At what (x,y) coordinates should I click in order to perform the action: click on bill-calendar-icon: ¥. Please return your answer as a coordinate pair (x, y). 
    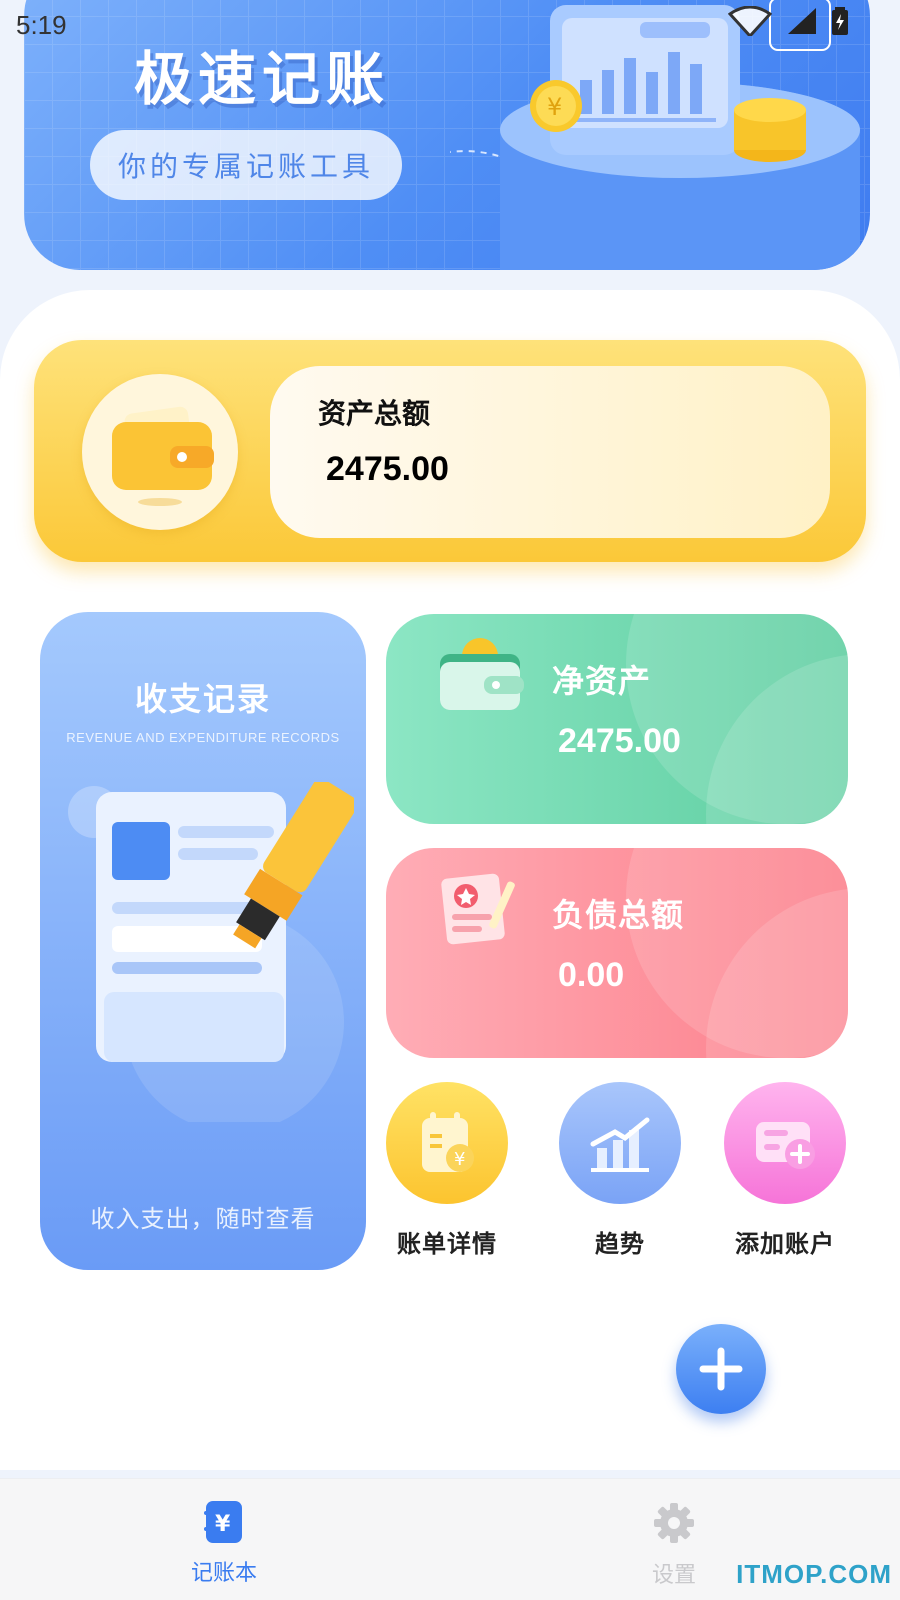
    Looking at the image, I should click on (447, 1143).